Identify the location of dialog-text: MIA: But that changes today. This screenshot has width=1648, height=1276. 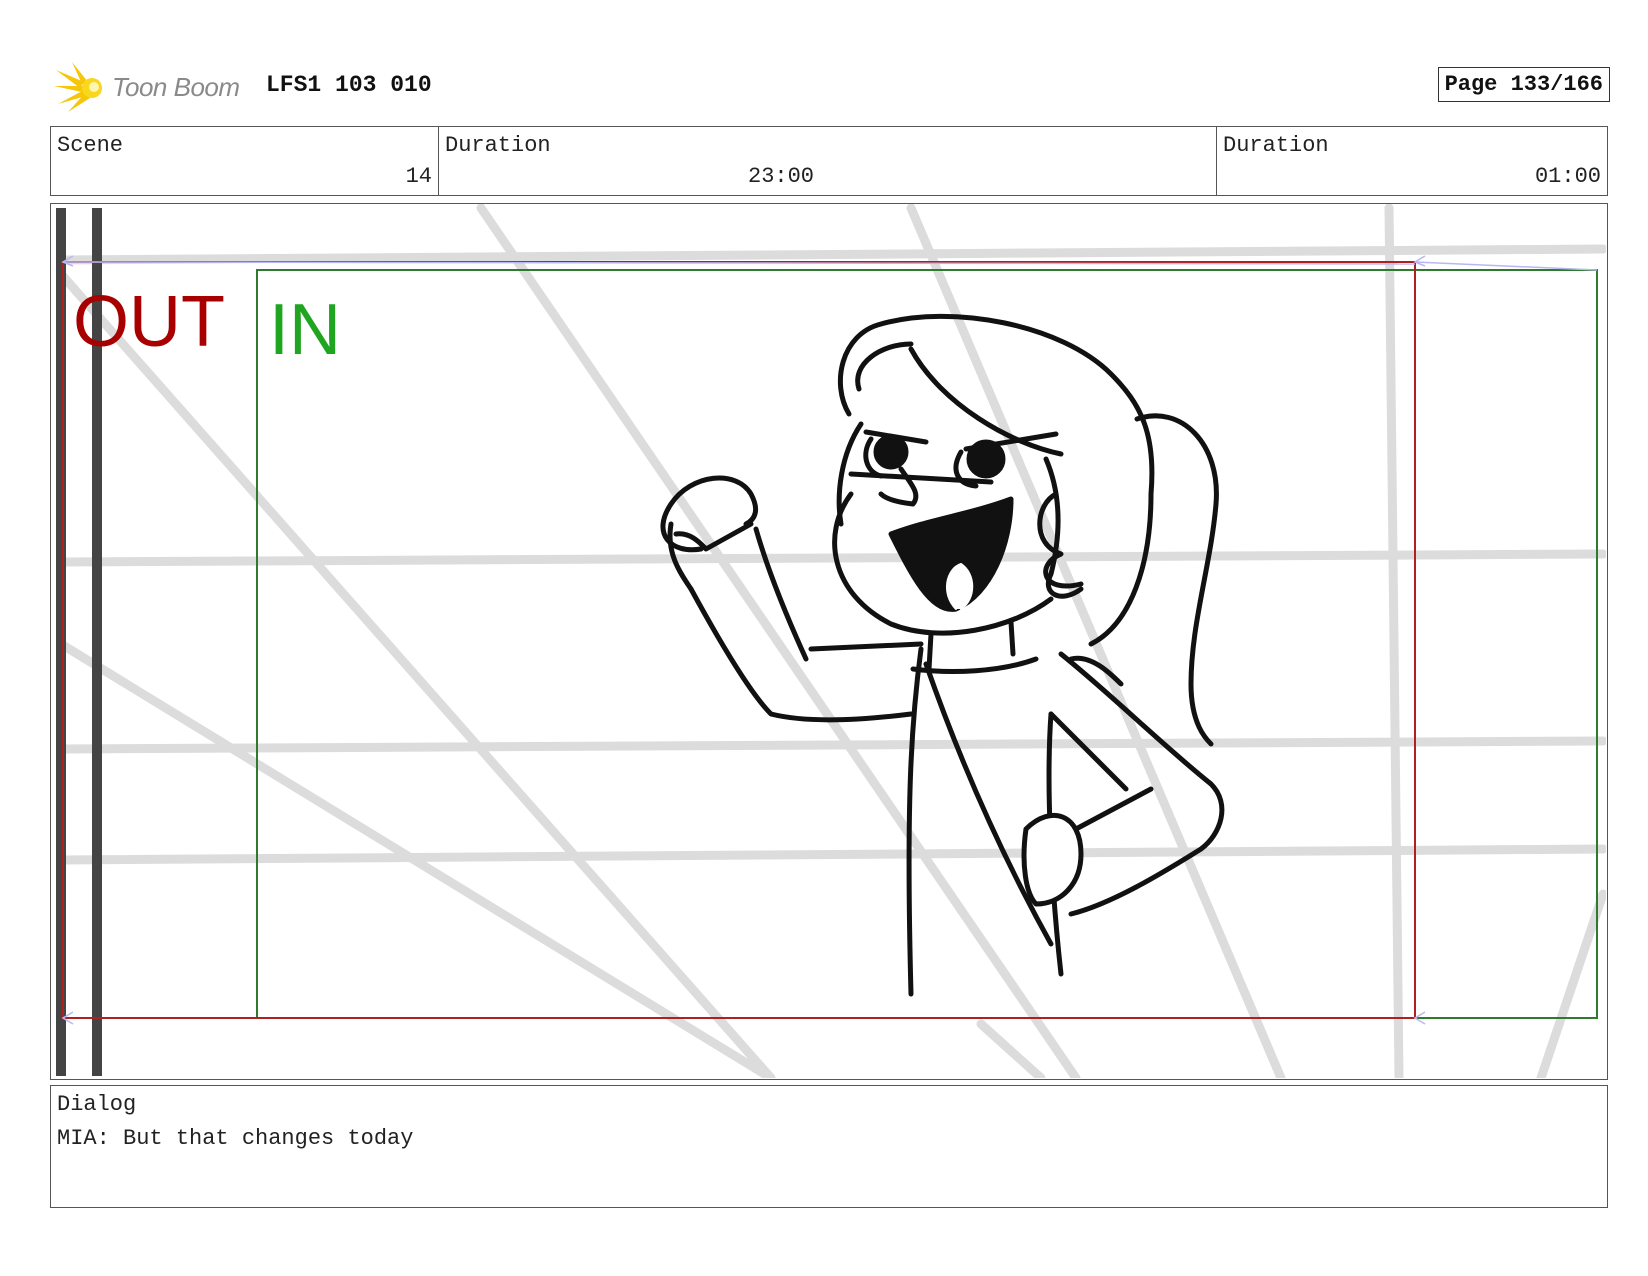
(235, 1138).